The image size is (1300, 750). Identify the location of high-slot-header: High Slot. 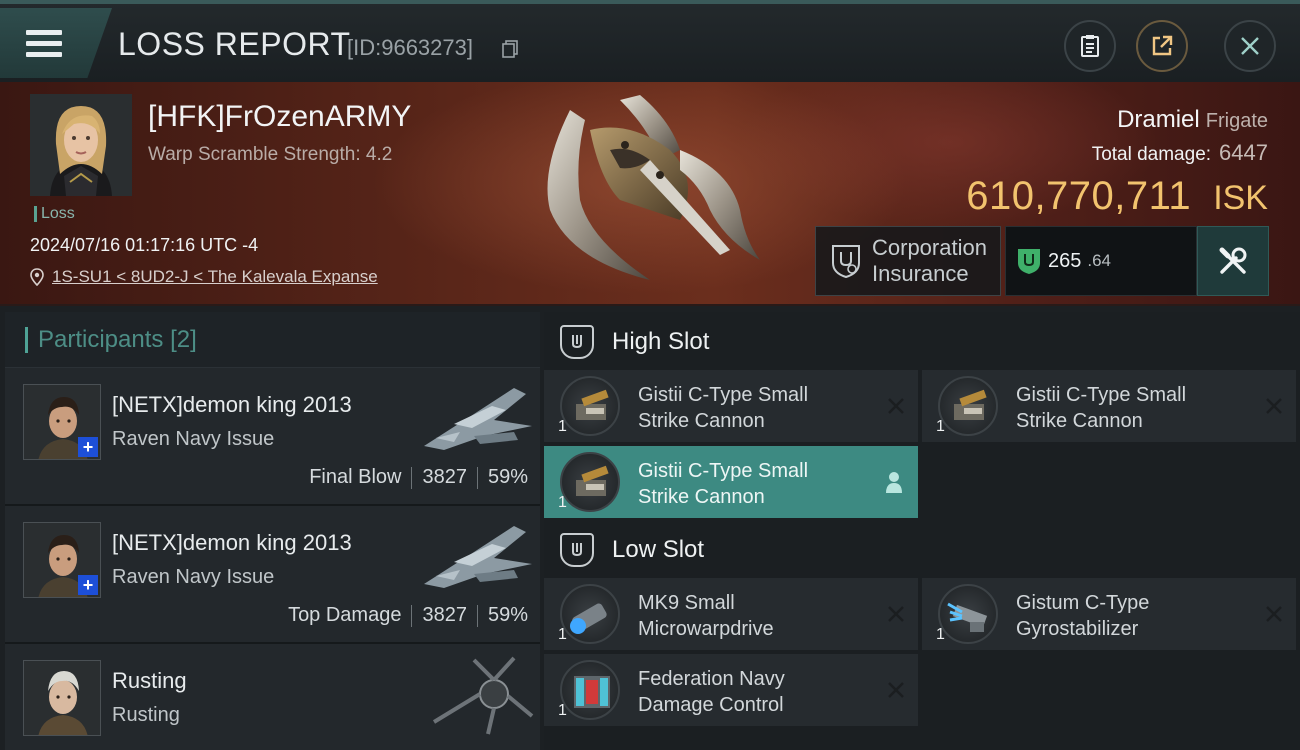
(922, 342).